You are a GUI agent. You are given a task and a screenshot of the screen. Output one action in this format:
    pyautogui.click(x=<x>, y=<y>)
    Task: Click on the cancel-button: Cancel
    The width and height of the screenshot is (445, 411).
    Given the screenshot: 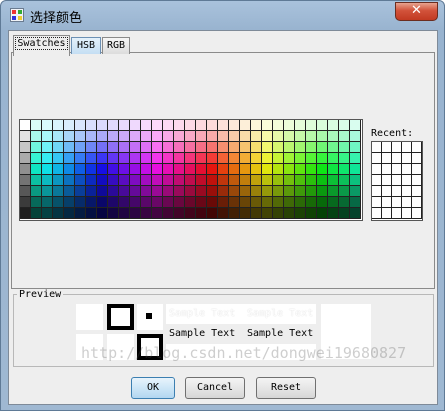 What is the action you would take?
    pyautogui.click(x=215, y=388)
    